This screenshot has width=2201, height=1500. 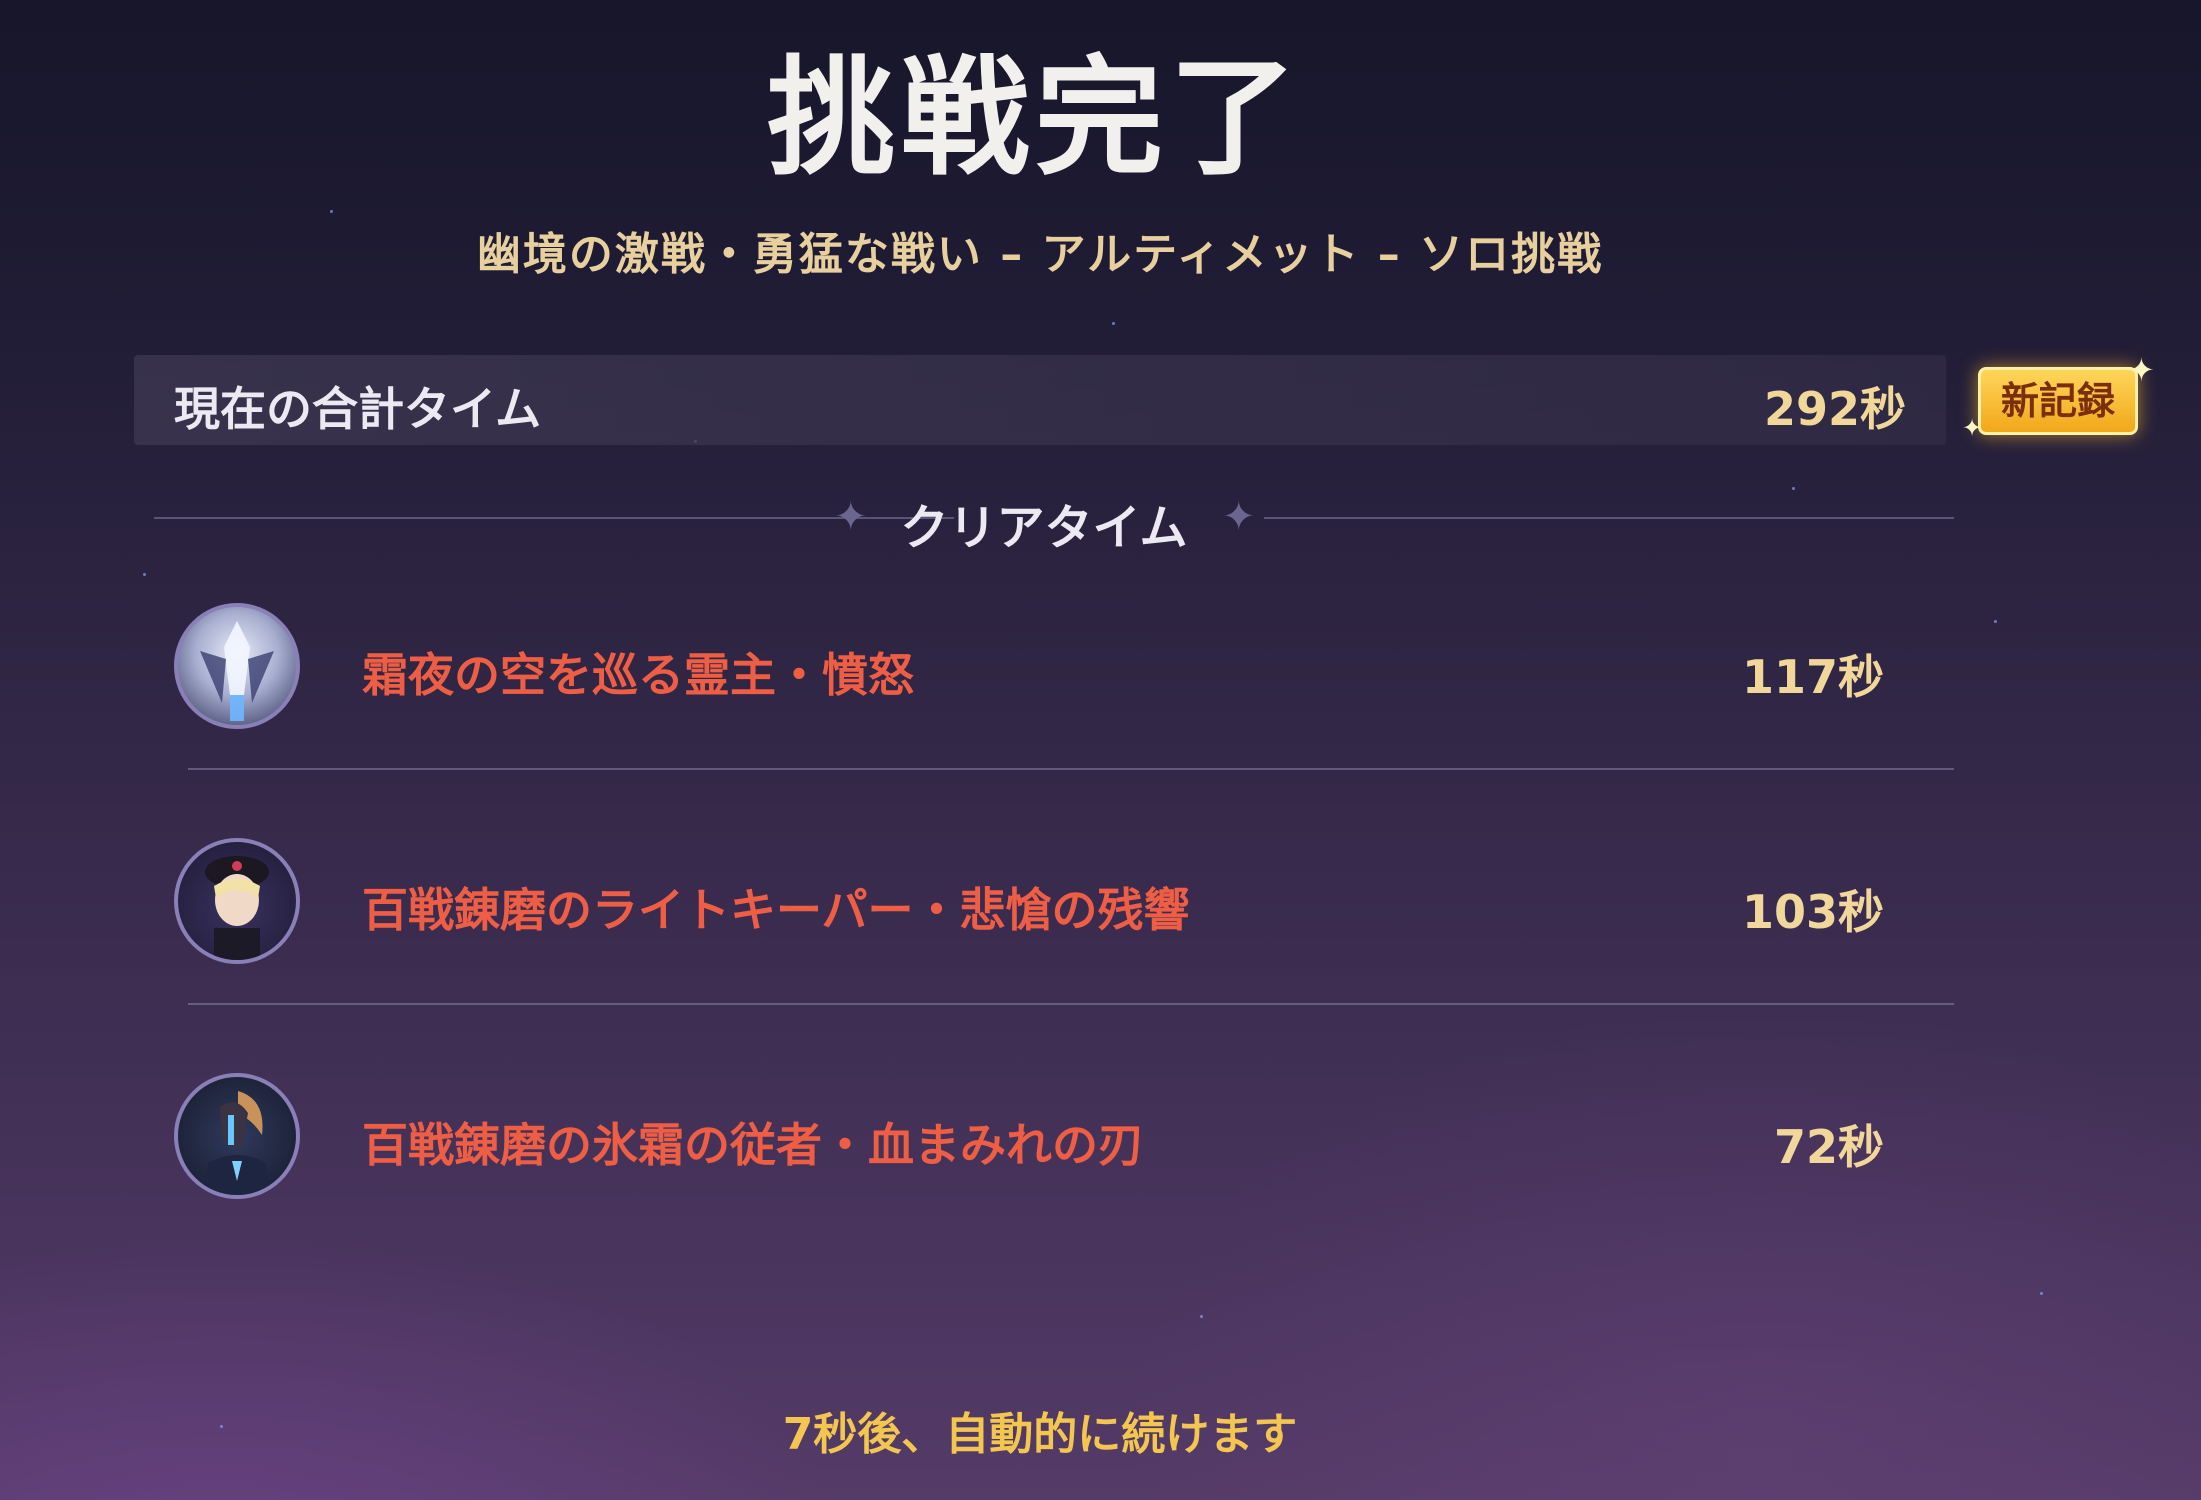 What do you see at coordinates (1834, 409) in the screenshot?
I see `total-time-value: 292秒` at bounding box center [1834, 409].